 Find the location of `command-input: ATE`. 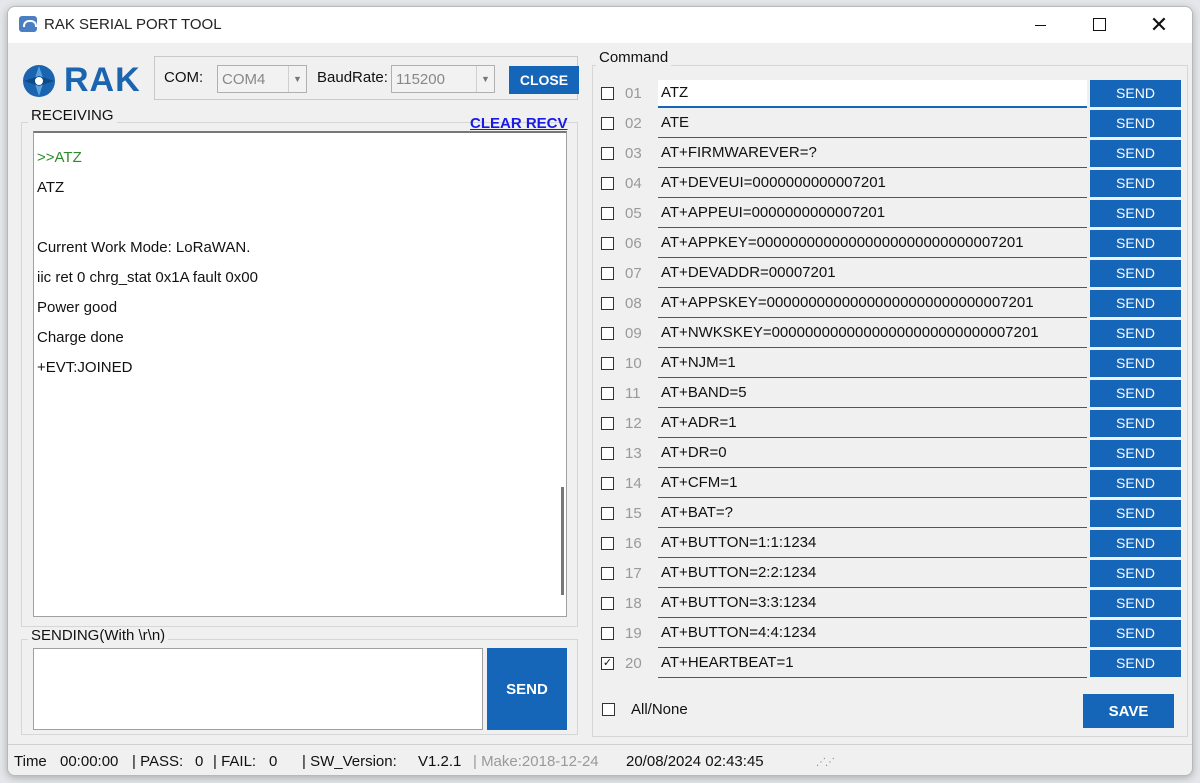

command-input: ATE is located at coordinates (872, 124).